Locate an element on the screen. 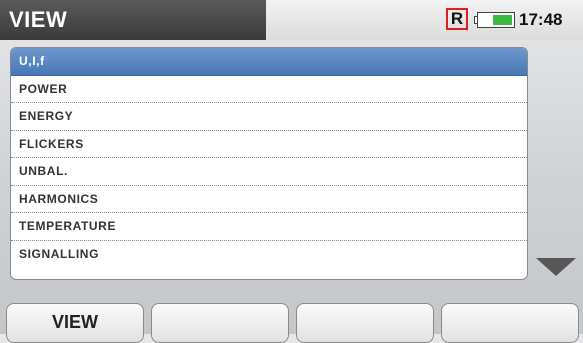 The height and width of the screenshot is (343, 583). softkey-view: VIEW is located at coordinates (75, 323).